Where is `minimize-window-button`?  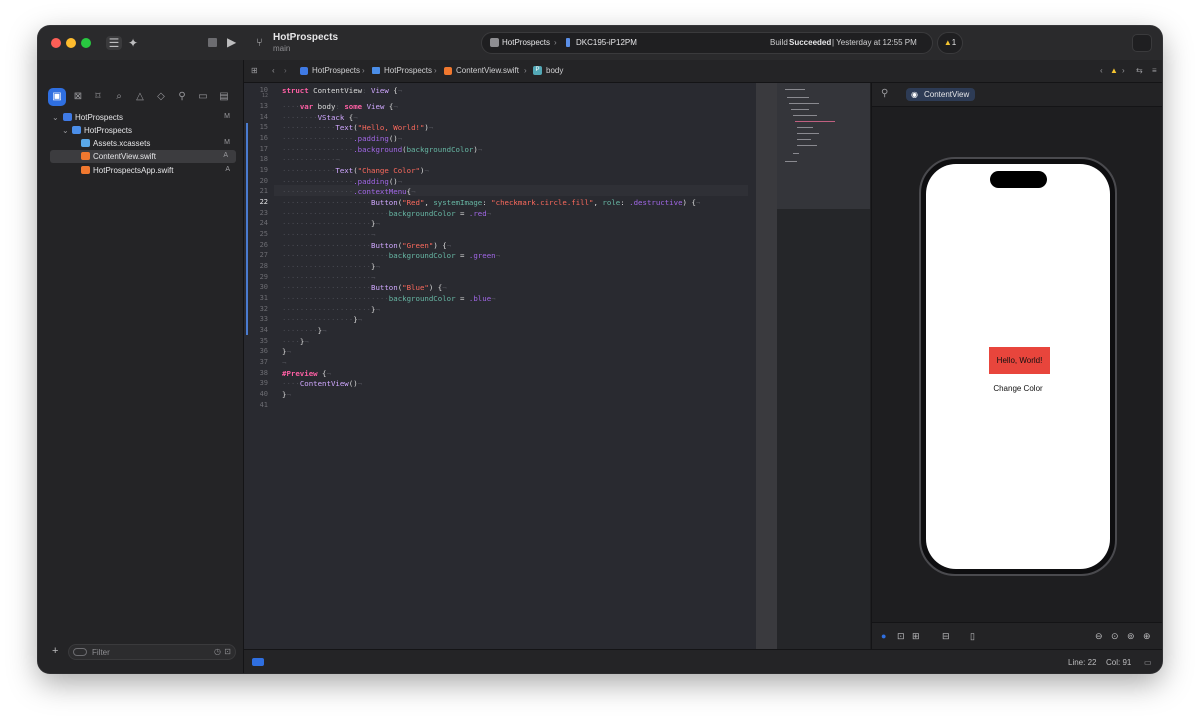
minimize-window-button is located at coordinates (71, 43).